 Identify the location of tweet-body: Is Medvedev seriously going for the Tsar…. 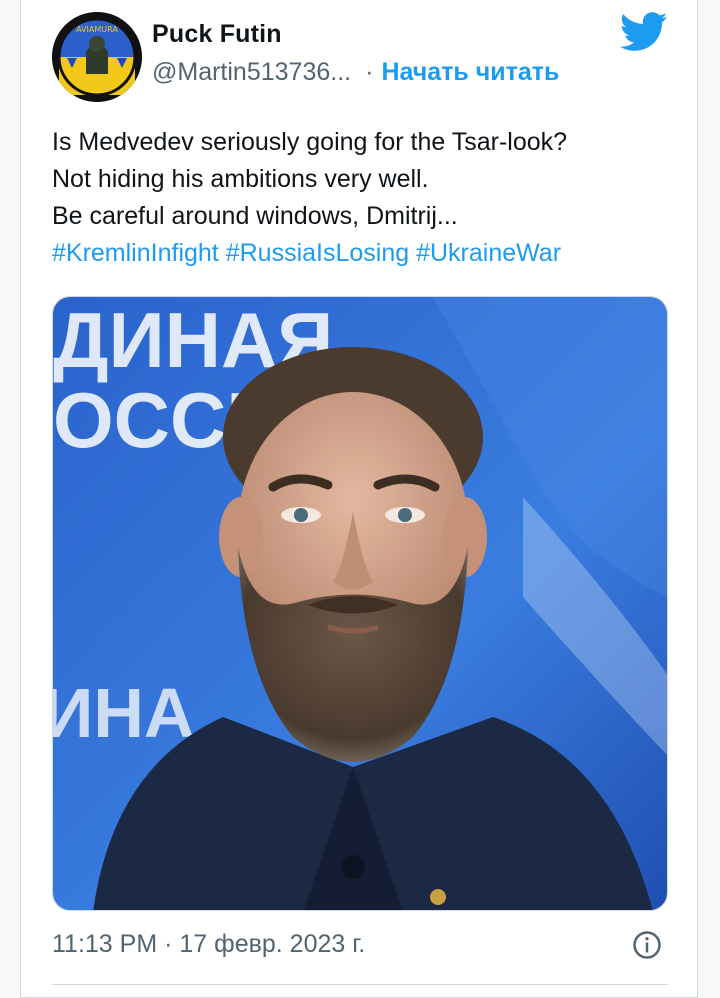
(362, 198).